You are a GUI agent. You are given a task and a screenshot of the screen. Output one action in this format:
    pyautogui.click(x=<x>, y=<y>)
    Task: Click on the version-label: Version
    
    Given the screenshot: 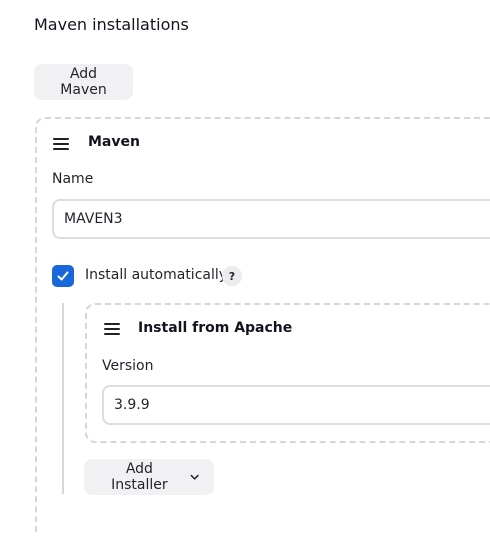 What is the action you would take?
    pyautogui.click(x=128, y=366)
    